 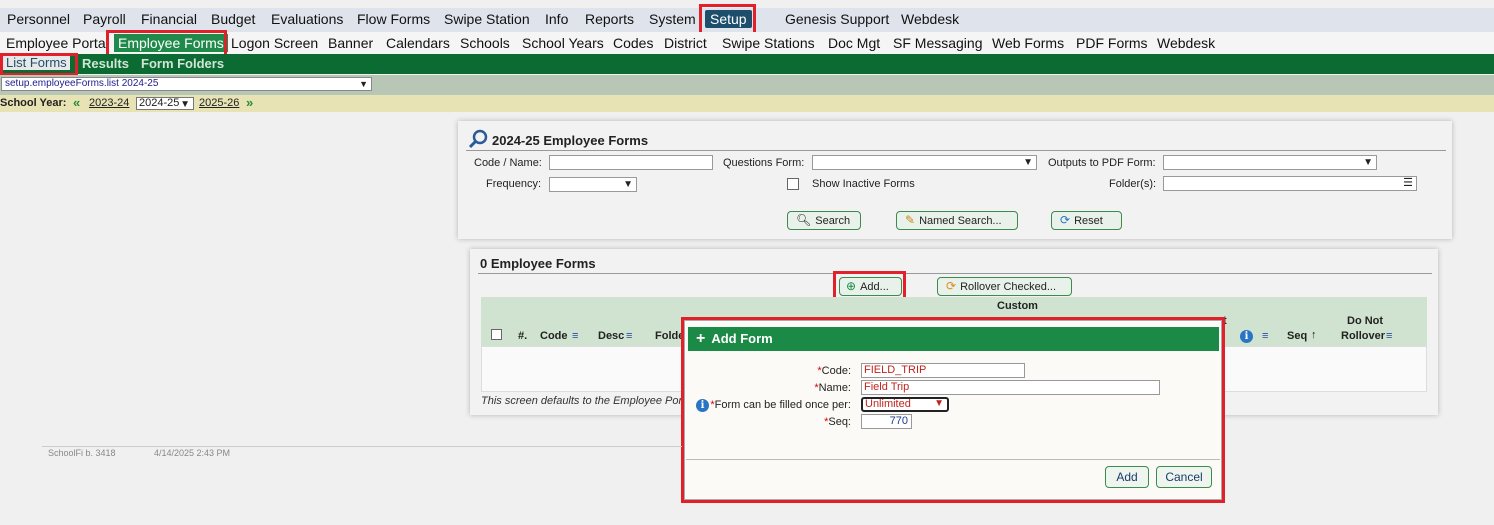 What do you see at coordinates (76, 102) in the screenshot?
I see `prev-year-icon: «` at bounding box center [76, 102].